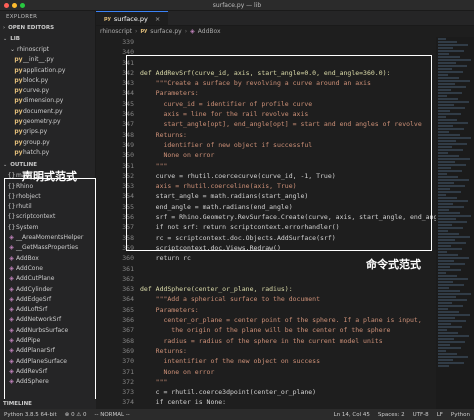  Describe the element at coordinates (266, 351) in the screenshot. I see `code-line: 369 Returns:` at that location.